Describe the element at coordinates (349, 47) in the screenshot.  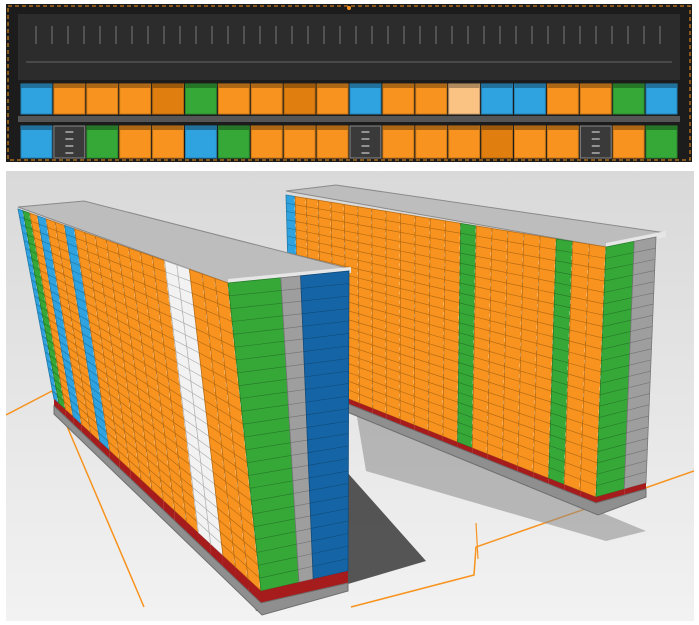
I see `parking-area` at that location.